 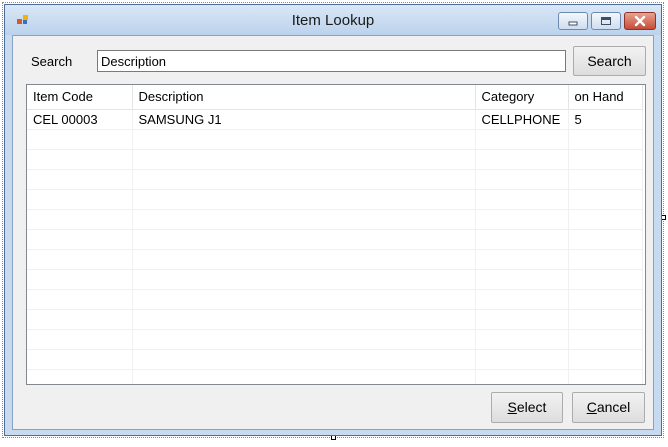 What do you see at coordinates (605, 119) in the screenshot?
I see `table-cell: 5` at bounding box center [605, 119].